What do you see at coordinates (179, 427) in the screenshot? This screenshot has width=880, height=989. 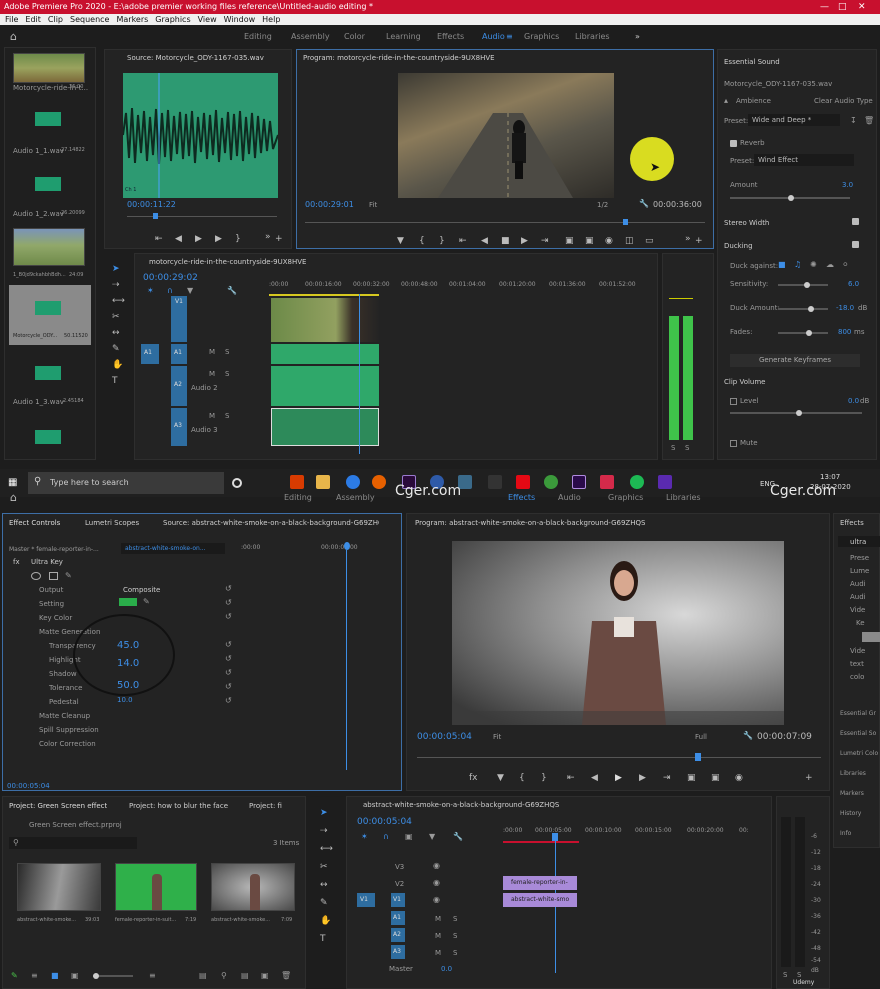 I see `track-a3-target: A3` at bounding box center [179, 427].